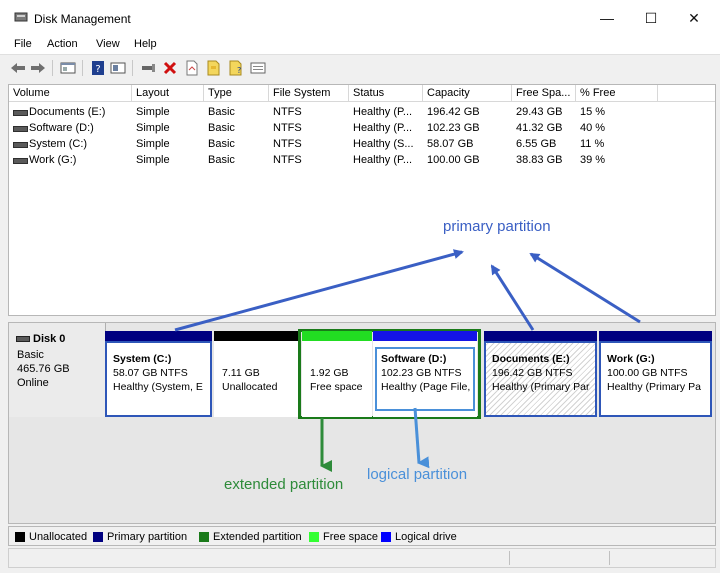  Describe the element at coordinates (319, 290) in the screenshot. I see `arrow-system-to-primary` at that location.